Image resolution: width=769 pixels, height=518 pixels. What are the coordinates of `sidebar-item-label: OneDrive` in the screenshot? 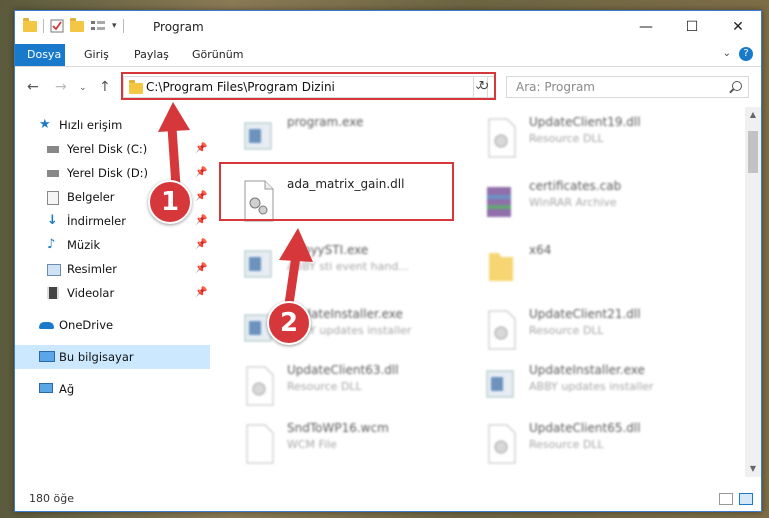 It's located at (86, 325).